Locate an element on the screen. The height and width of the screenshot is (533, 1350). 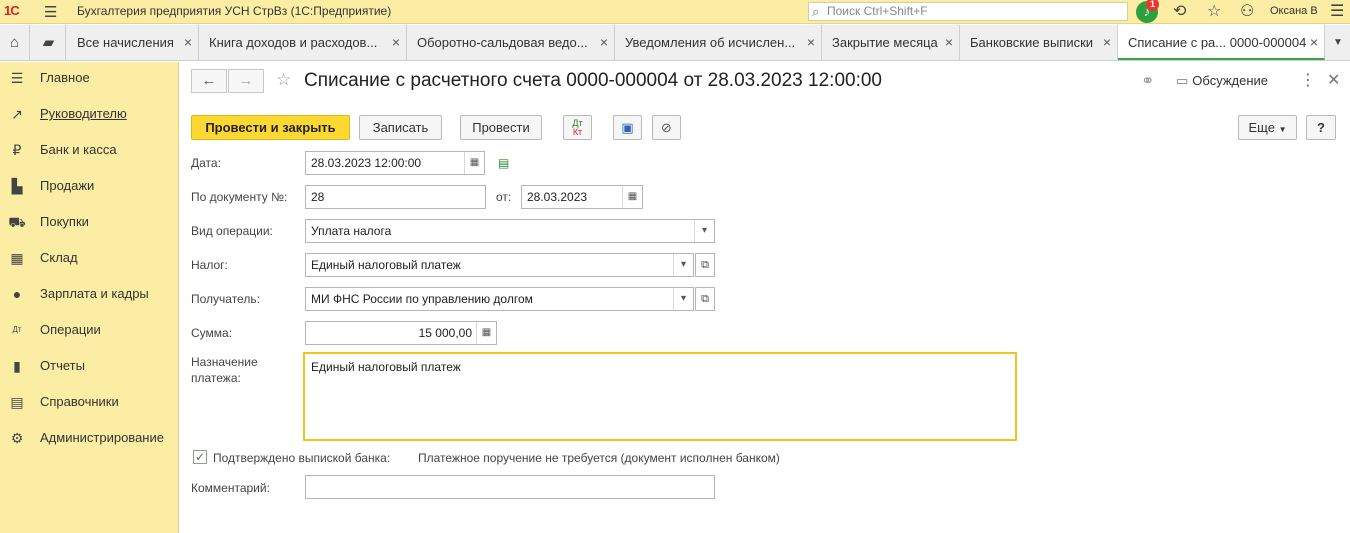
dt-kt-icon: Дт is located at coordinates (17, 329).